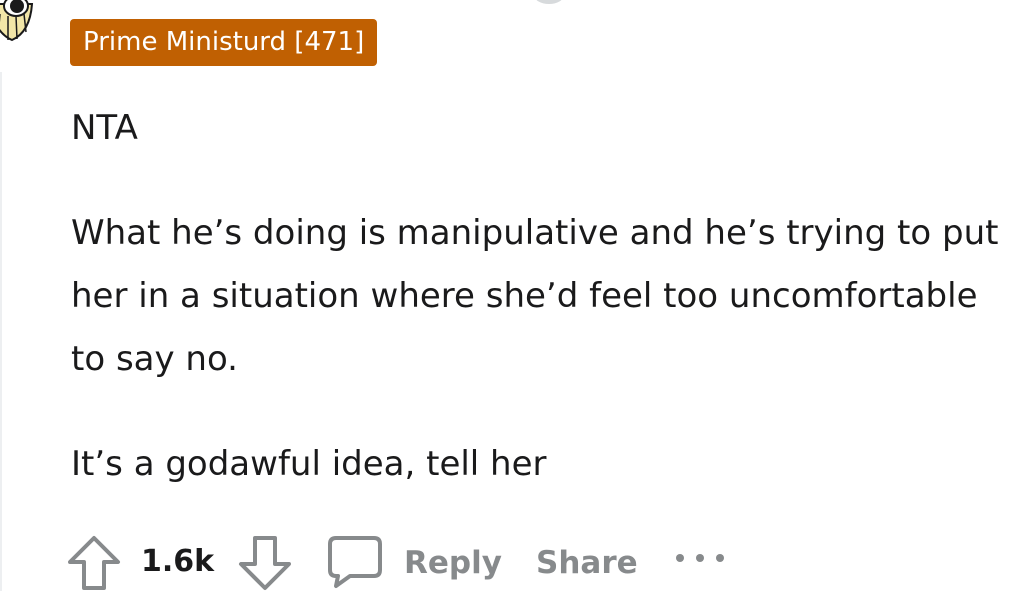 Image resolution: width=1010 pixels, height=592 pixels. I want to click on comment-action-bar: 1.6k Reply Share, so click(505, 559).